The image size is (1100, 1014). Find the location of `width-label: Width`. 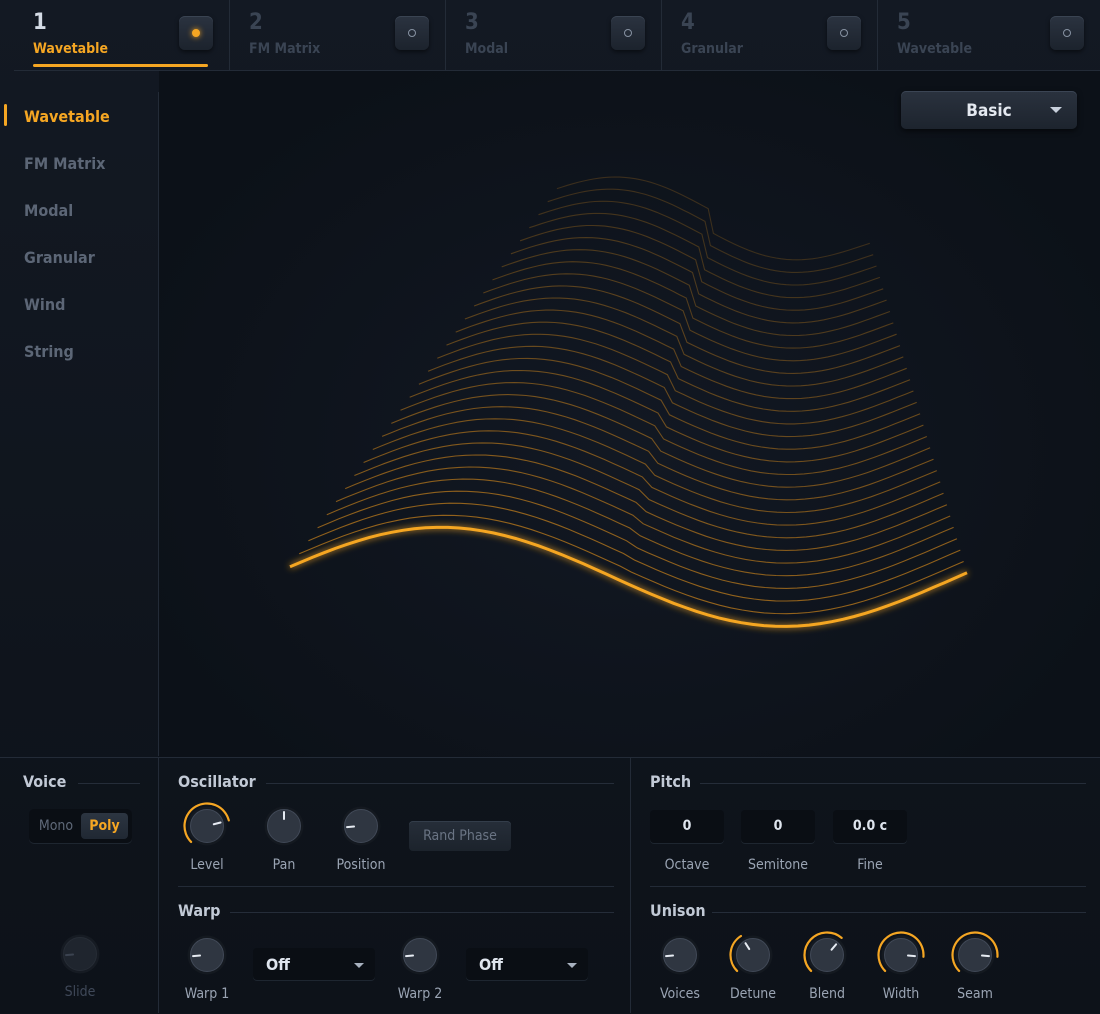

width-label: Width is located at coordinates (901, 994).